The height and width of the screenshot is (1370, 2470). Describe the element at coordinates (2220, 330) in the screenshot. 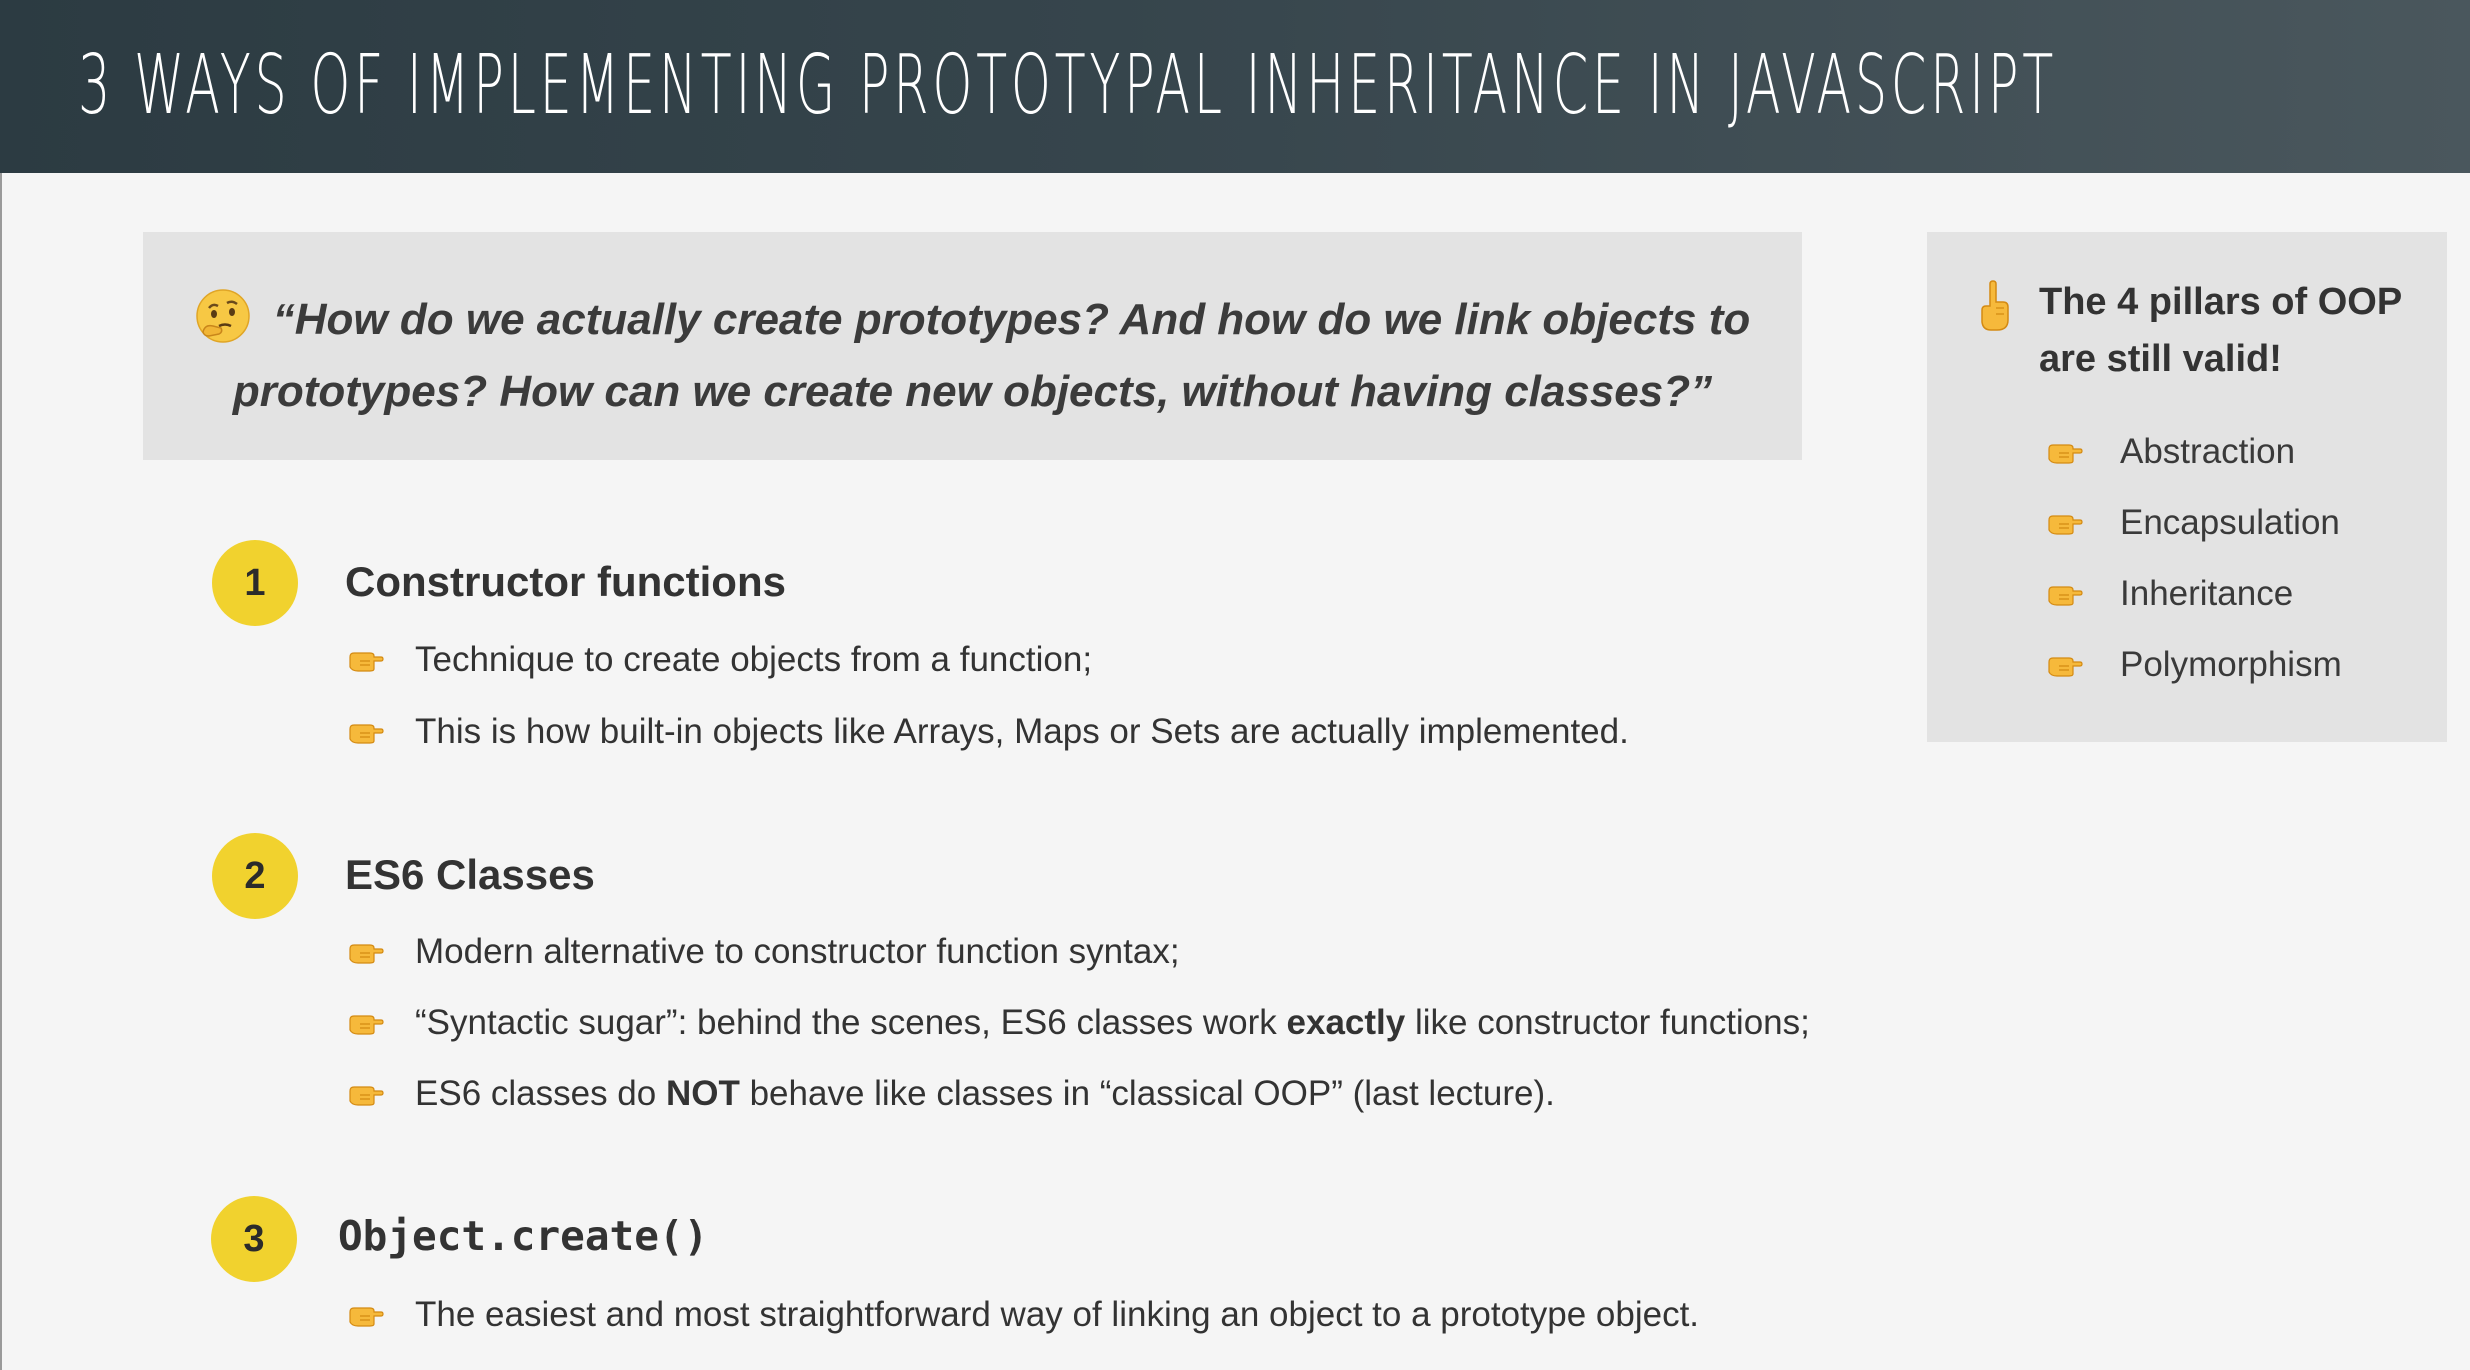

I see `pillars-title: The 4 pillars of OOP are still valid!` at that location.